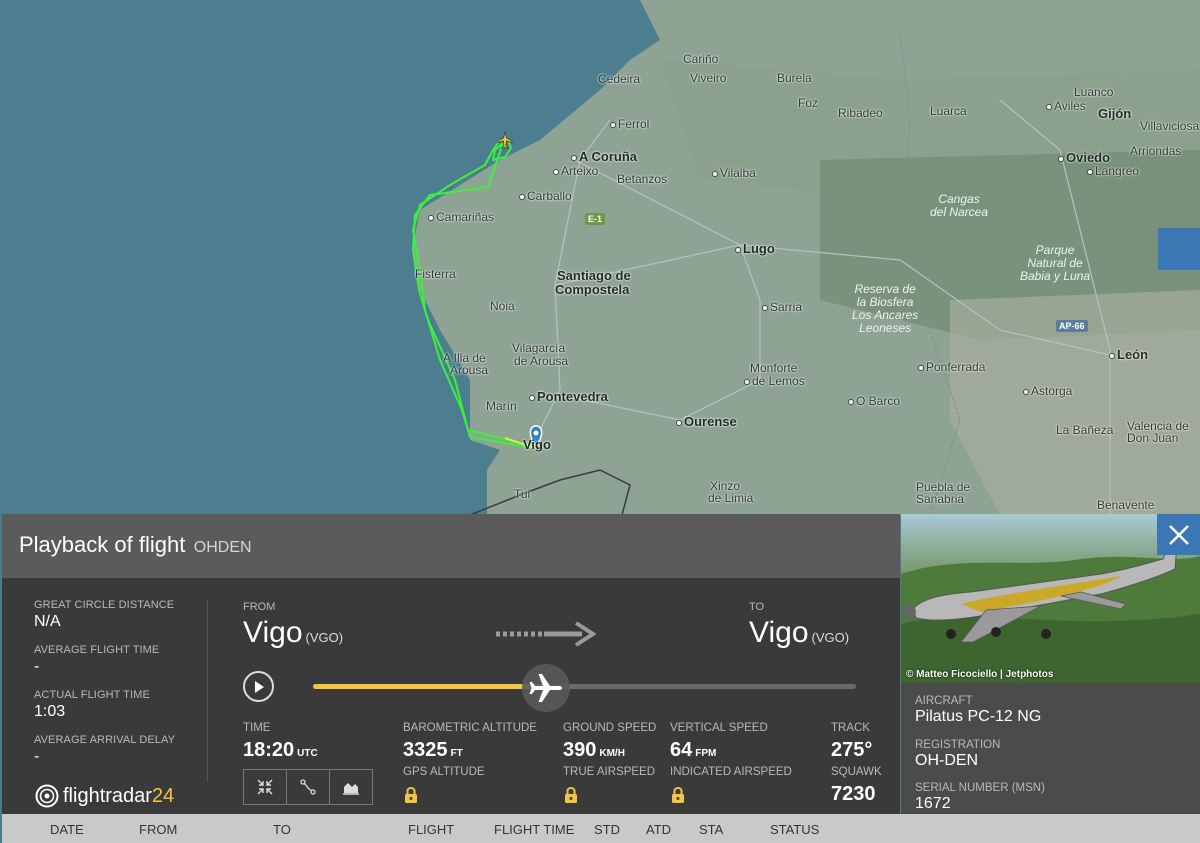 This screenshot has height=843, width=1200. I want to click on map-place-label: de Arousa, so click(541, 361).